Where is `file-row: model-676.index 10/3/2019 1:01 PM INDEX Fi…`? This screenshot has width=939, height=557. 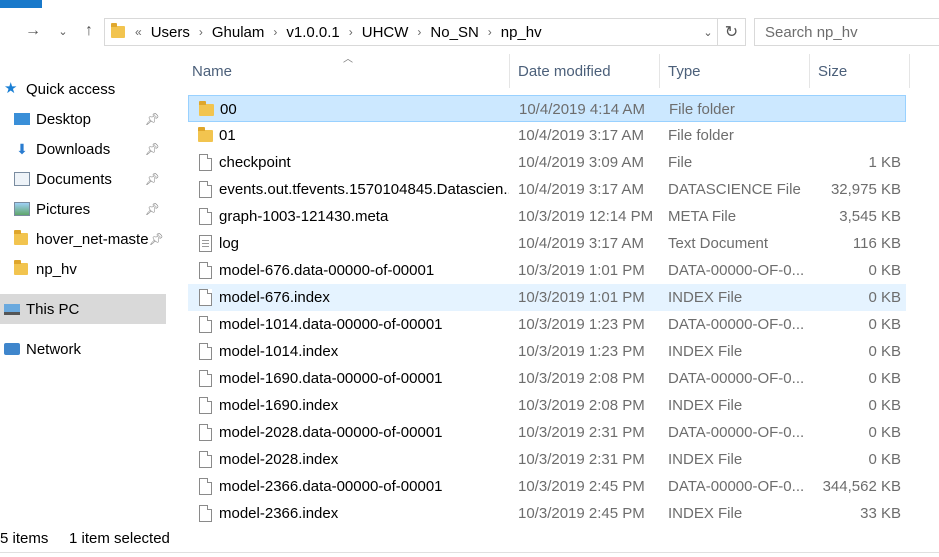
file-row: model-676.index 10/3/2019 1:01 PM INDEX Fi… is located at coordinates (547, 297).